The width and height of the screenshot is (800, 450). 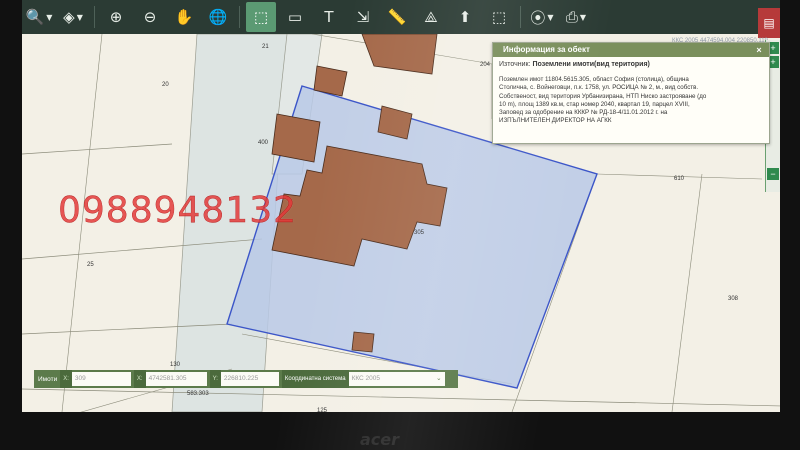 I want to click on coordinate-system-label: Координатна система, so click(x=315, y=379).